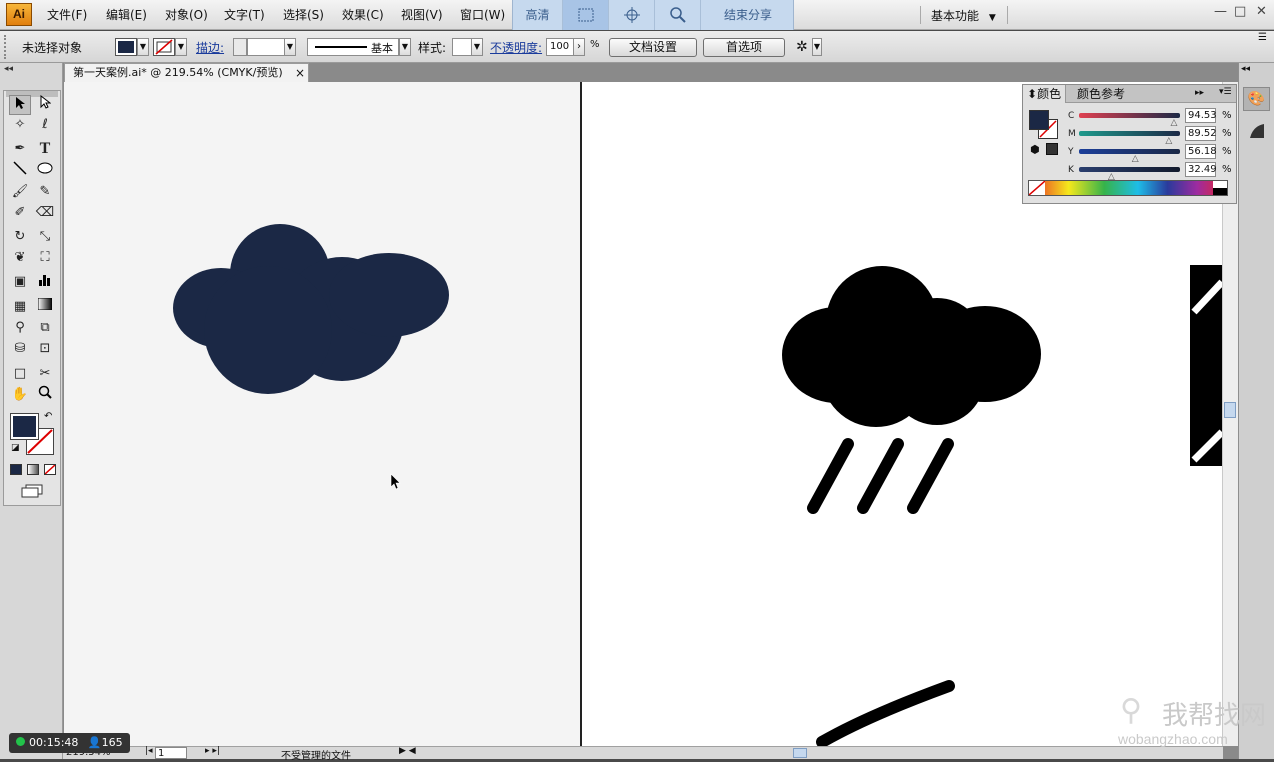  What do you see at coordinates (45, 395) in the screenshot?
I see `zoom-tool-icon` at bounding box center [45, 395].